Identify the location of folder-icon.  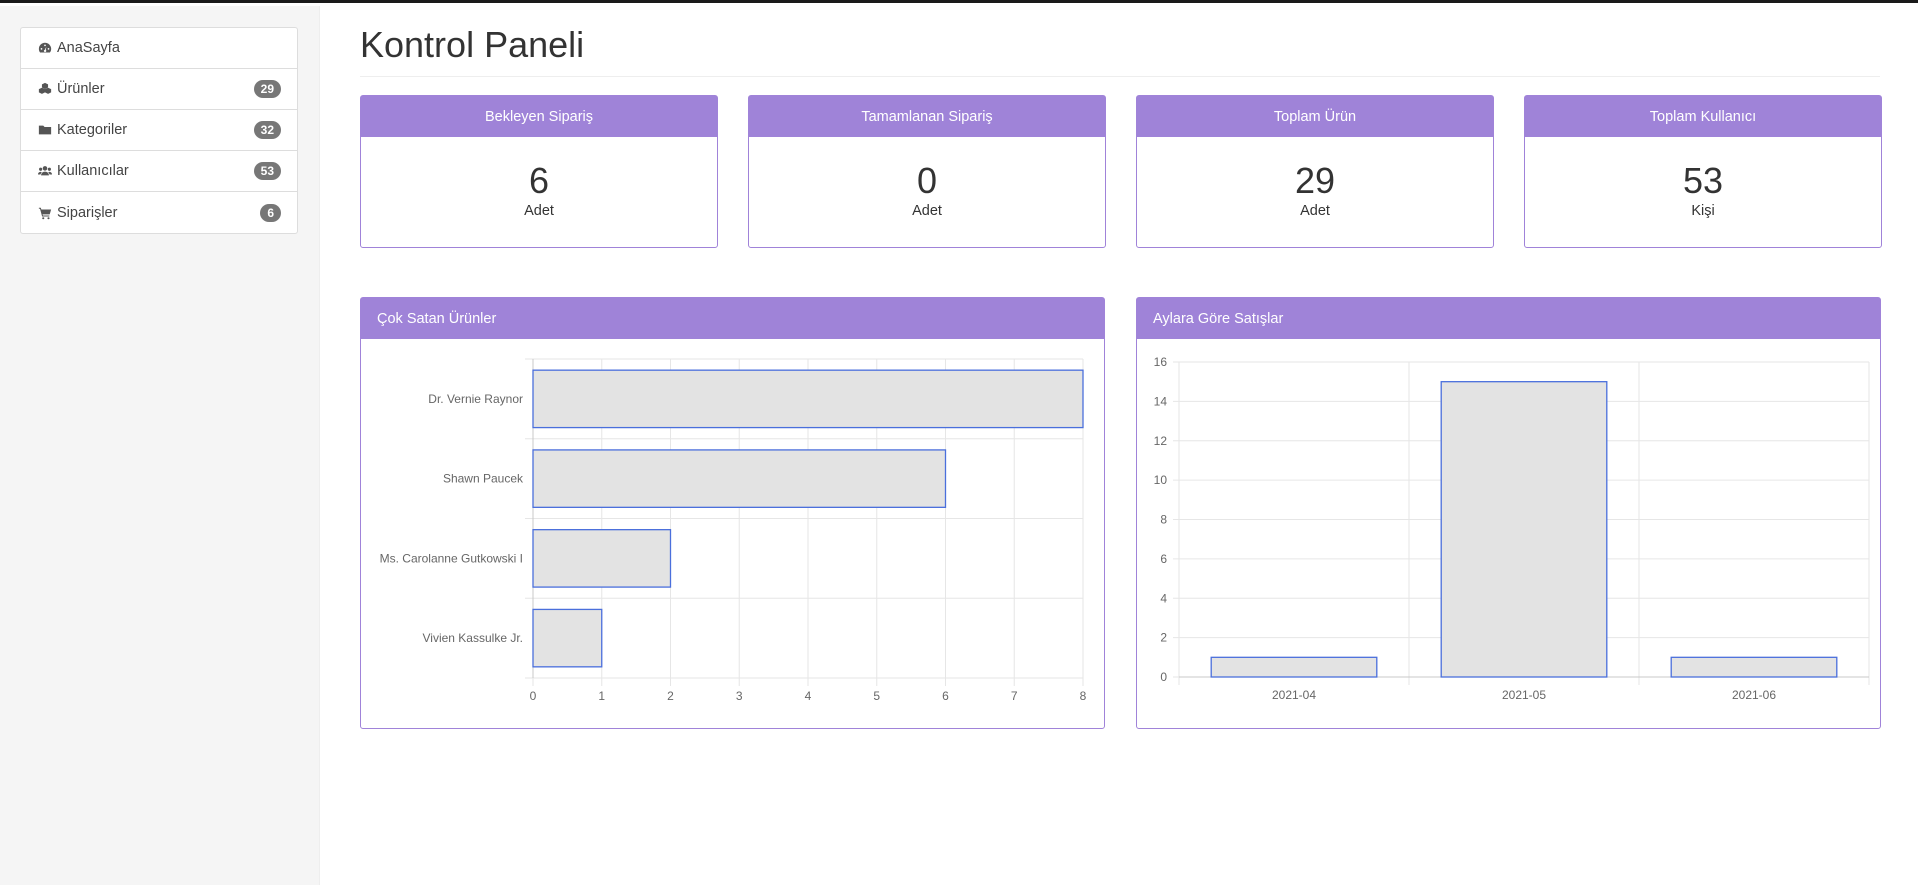
(45, 130).